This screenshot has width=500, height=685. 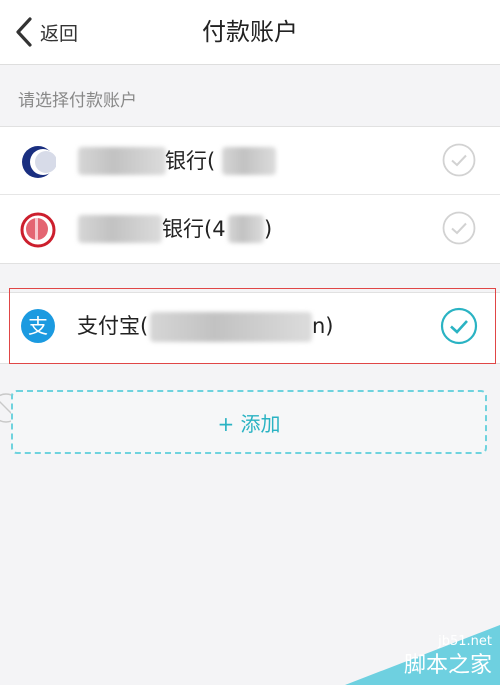 I want to click on bank-name-suffix: 银行(4, so click(x=194, y=229).